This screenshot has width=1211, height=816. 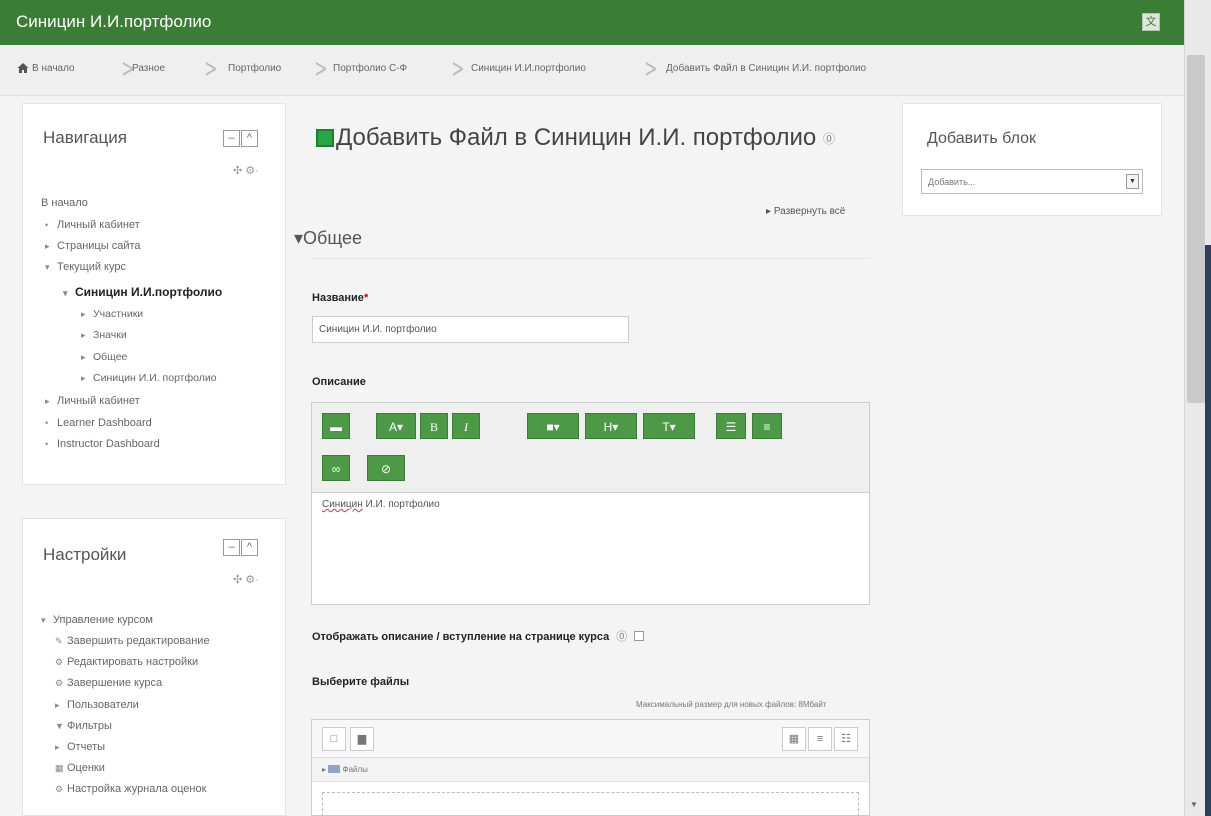 What do you see at coordinates (93, 246) in the screenshot?
I see `nav-item-site-pages: ▸ Страницы сайта` at bounding box center [93, 246].